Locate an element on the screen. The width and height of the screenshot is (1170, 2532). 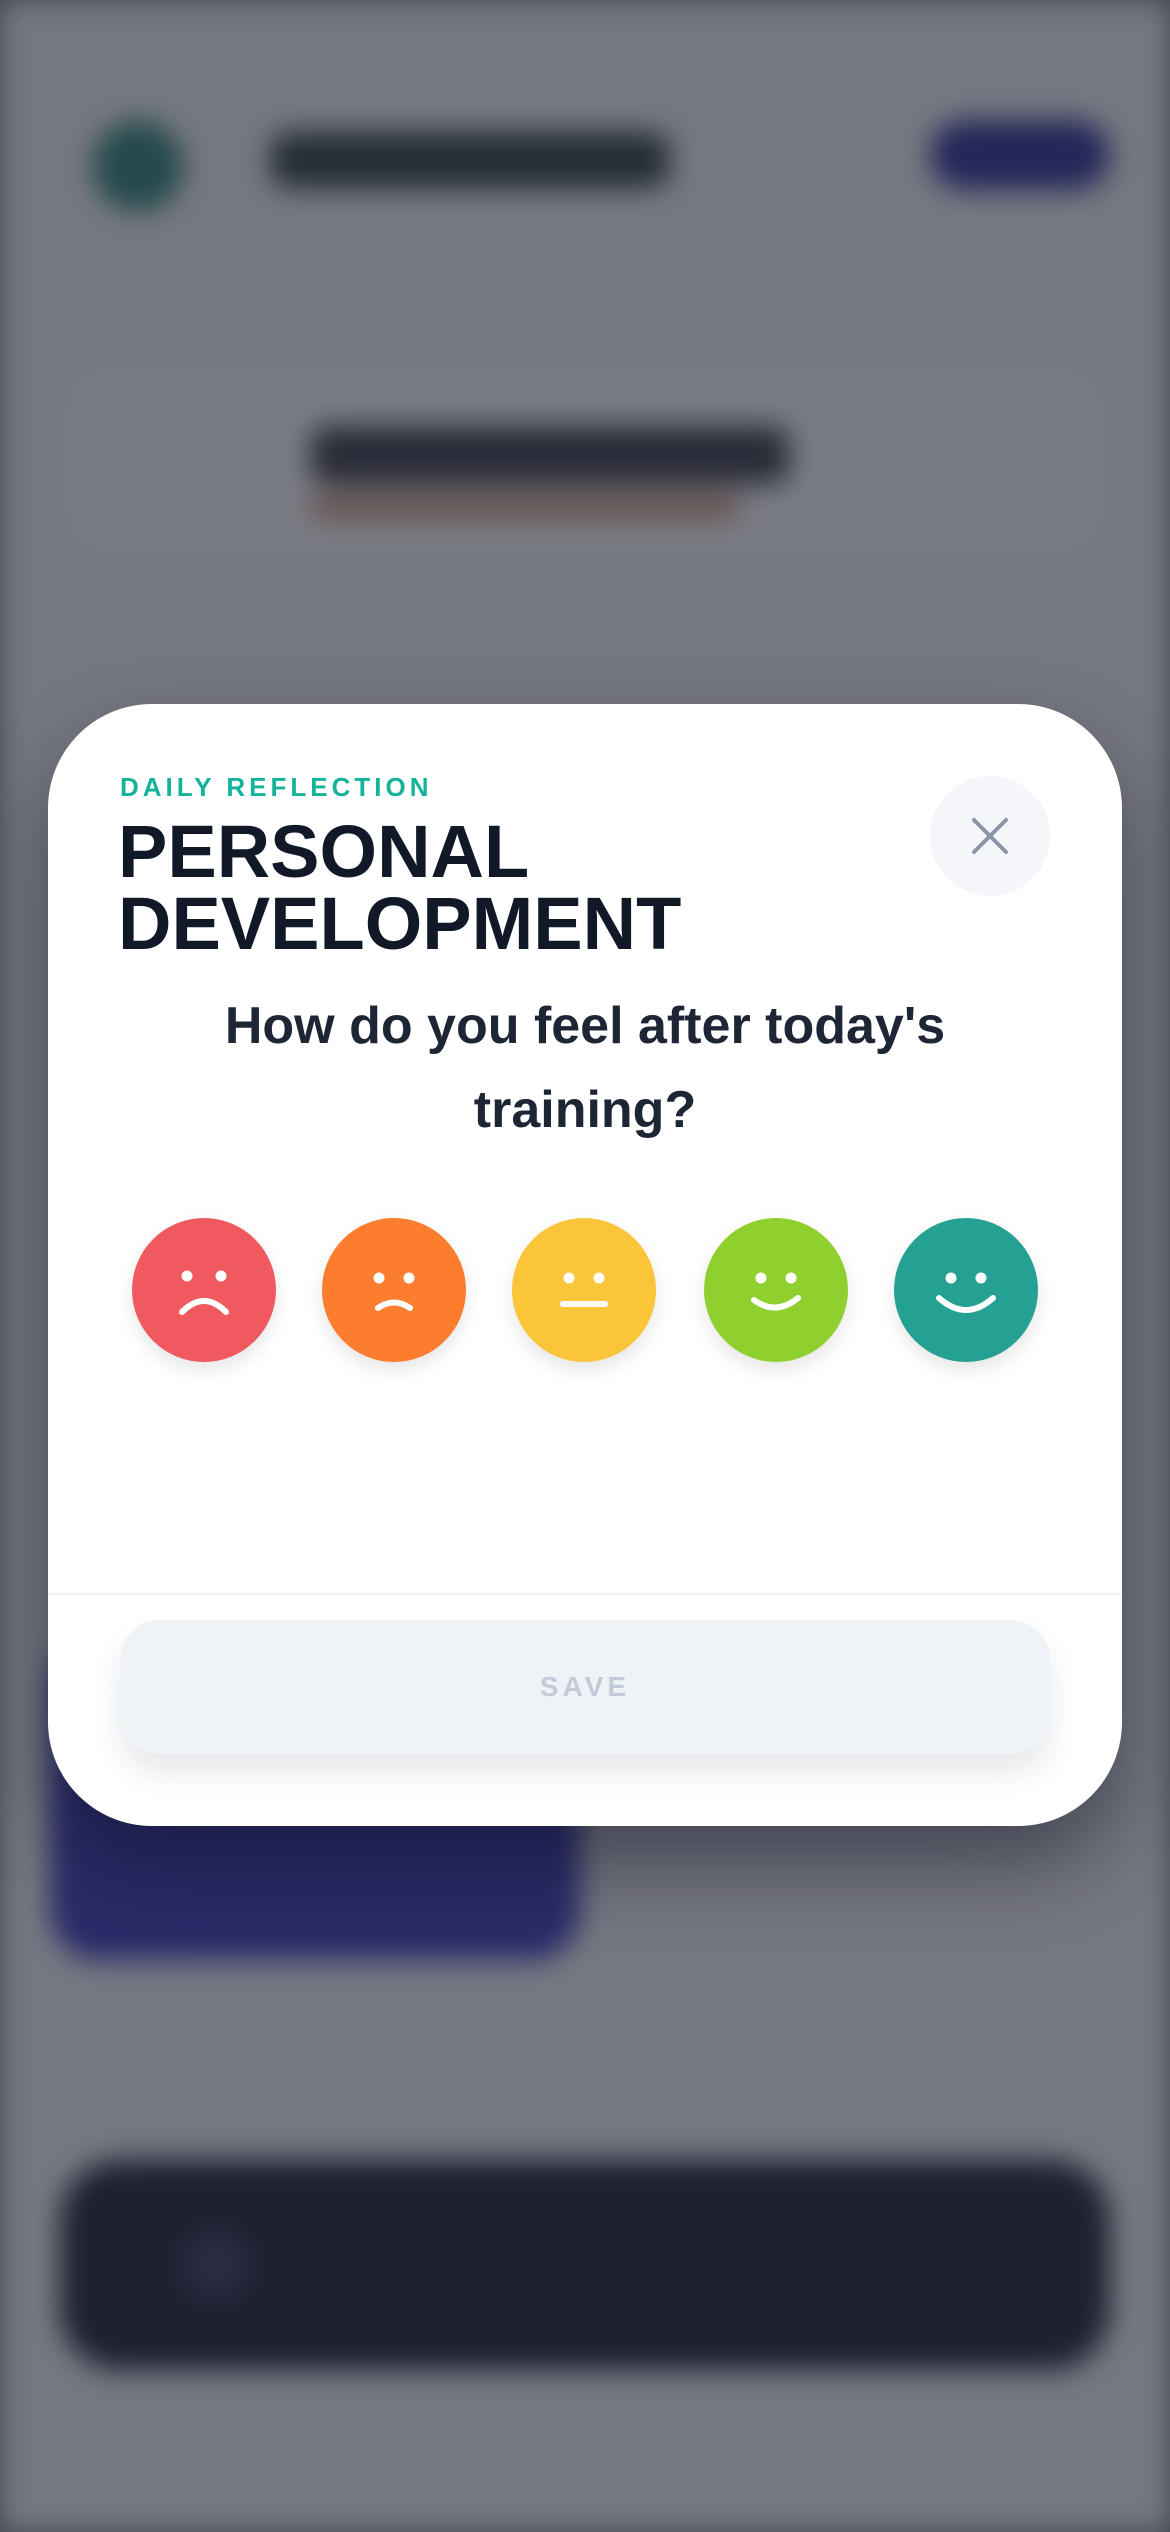
mood-option-very-happy is located at coordinates (966, 1290).